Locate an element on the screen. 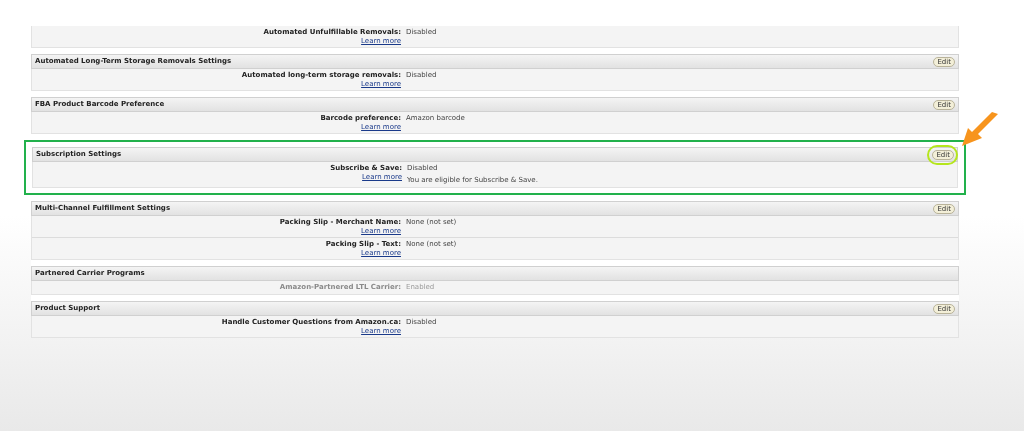  pointer-arrow-icon is located at coordinates (980, 130).